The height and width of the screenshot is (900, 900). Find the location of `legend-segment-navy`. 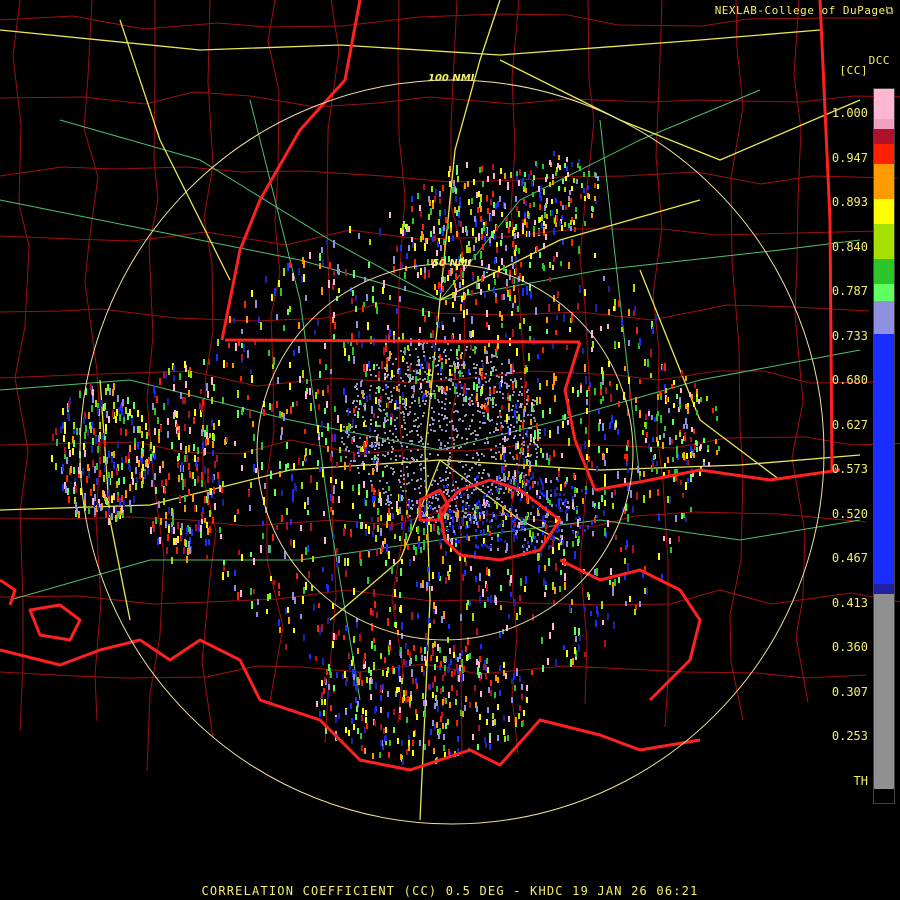

legend-segment-navy is located at coordinates (884, 589).